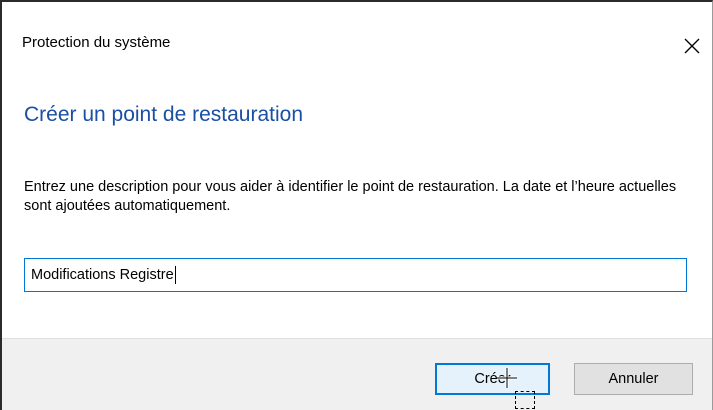  What do you see at coordinates (102, 275) in the screenshot?
I see `input-value: Modifications Registre` at bounding box center [102, 275].